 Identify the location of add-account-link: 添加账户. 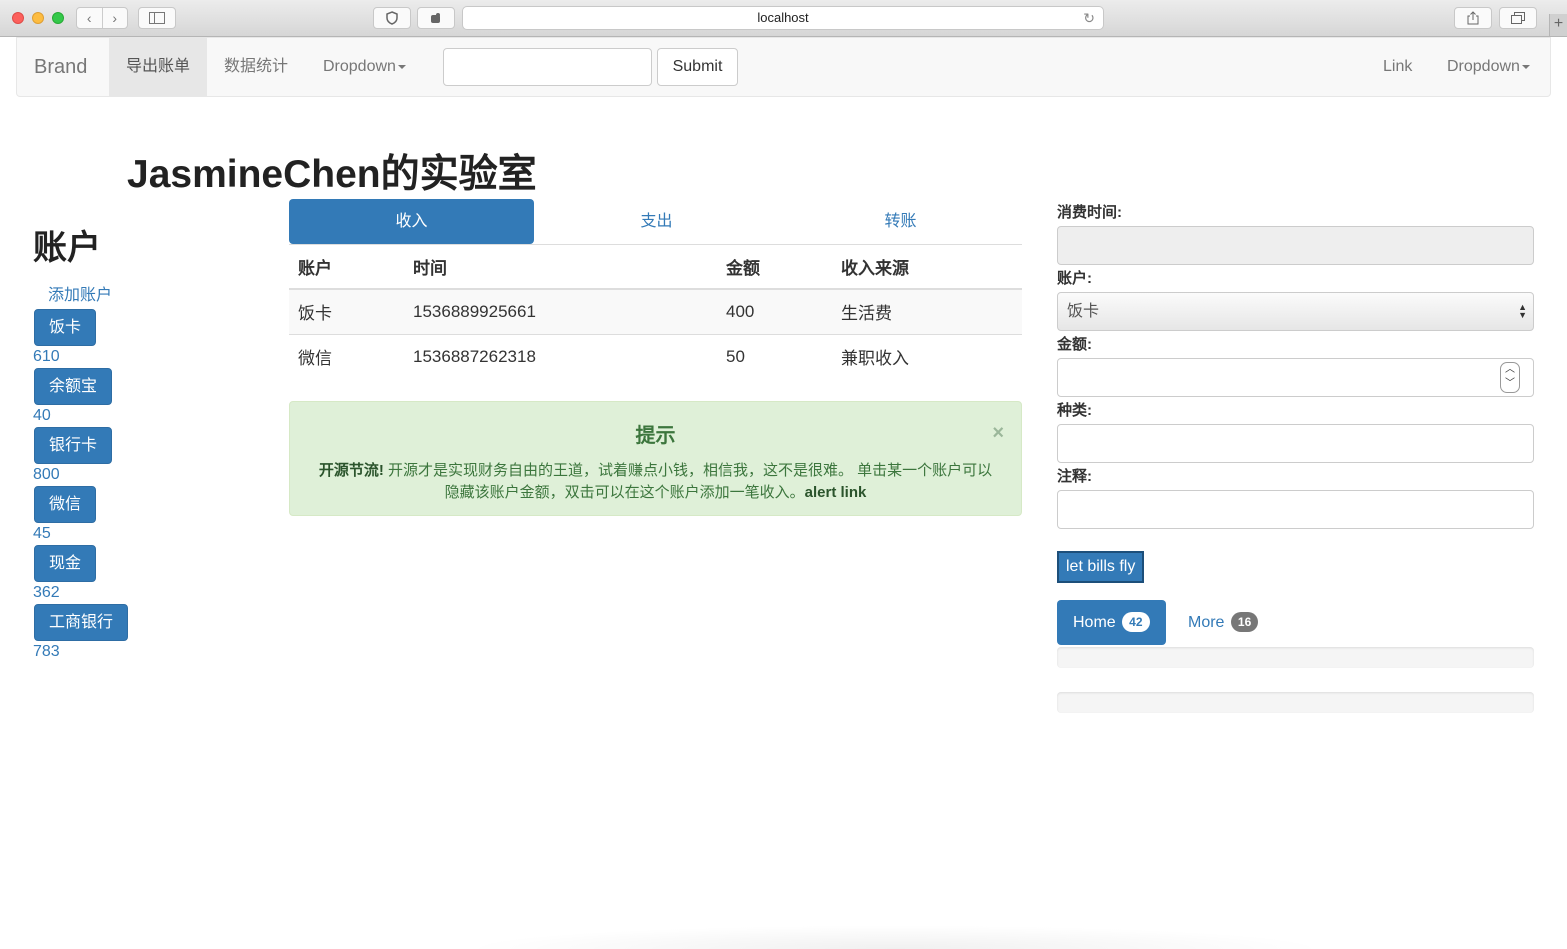
(80, 293).